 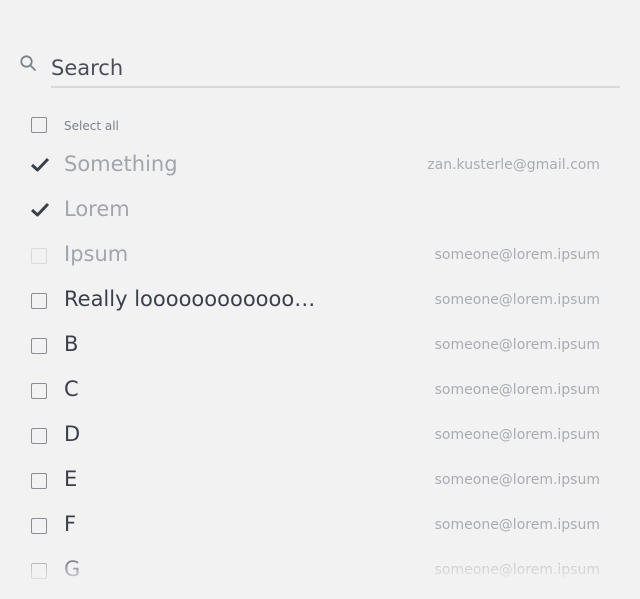 I want to click on list-item: Lorem, so click(x=320, y=211).